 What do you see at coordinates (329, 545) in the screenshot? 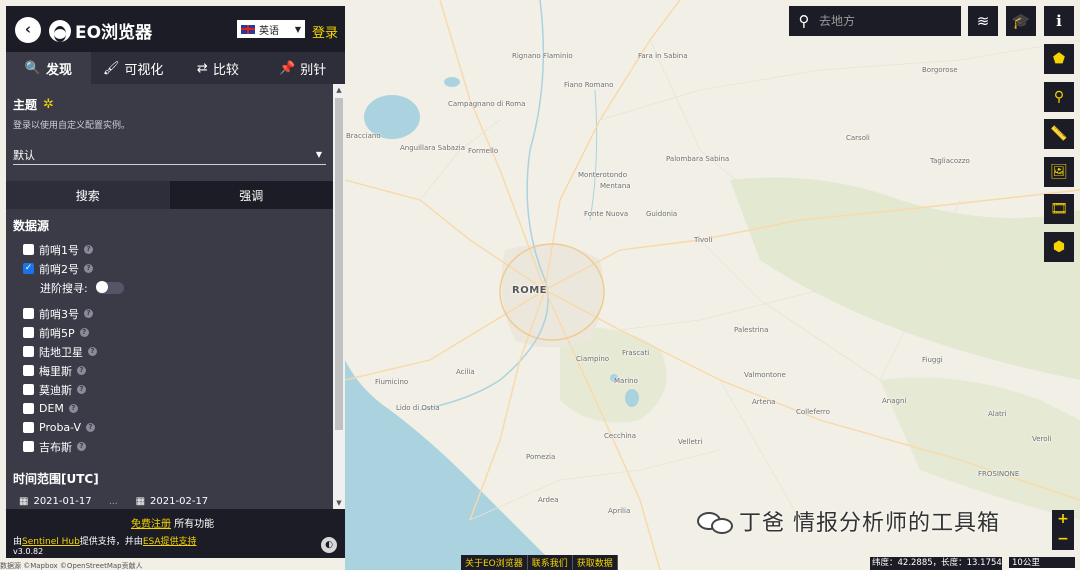
I see `sentinel-hub-logo-icon: ◐` at bounding box center [329, 545].